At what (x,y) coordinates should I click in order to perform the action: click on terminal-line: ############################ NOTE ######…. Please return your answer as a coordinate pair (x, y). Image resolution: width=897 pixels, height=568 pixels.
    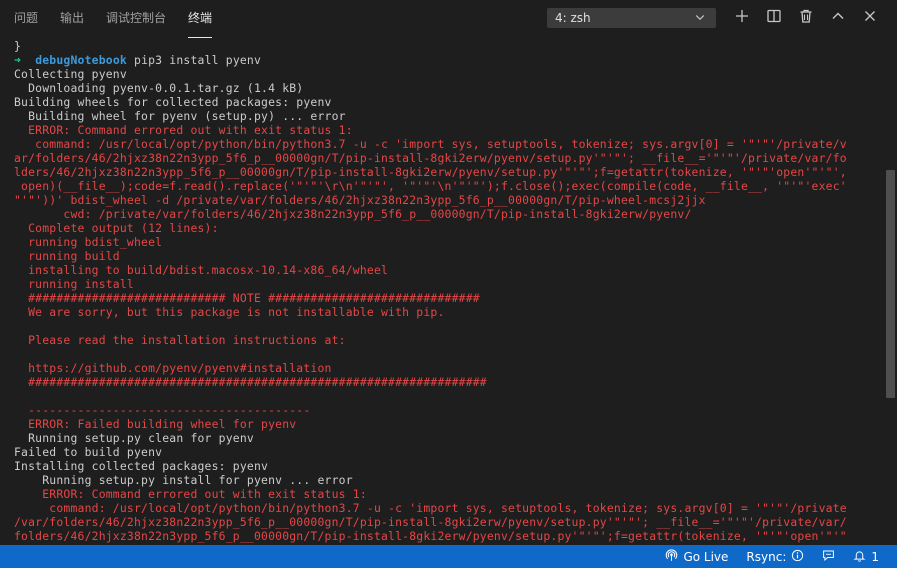
    Looking at the image, I should click on (247, 298).